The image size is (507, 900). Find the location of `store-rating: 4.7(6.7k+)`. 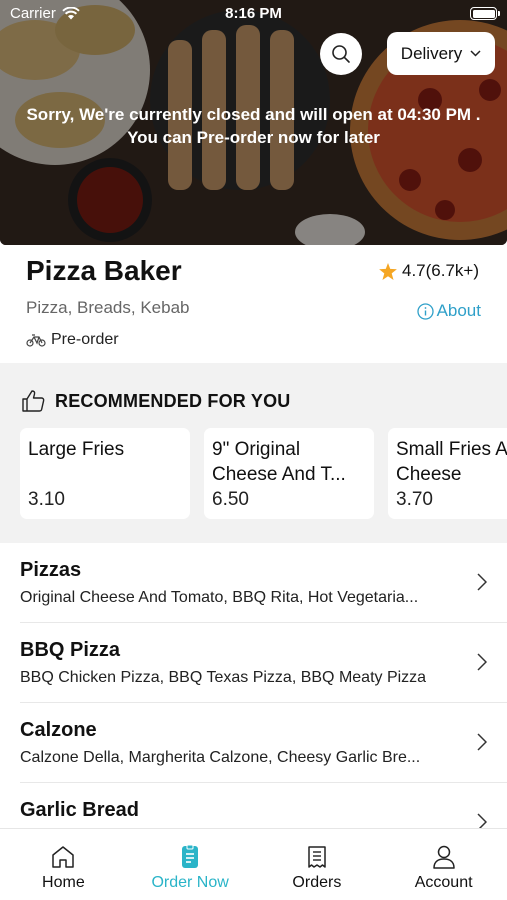

store-rating: 4.7(6.7k+) is located at coordinates (429, 271).